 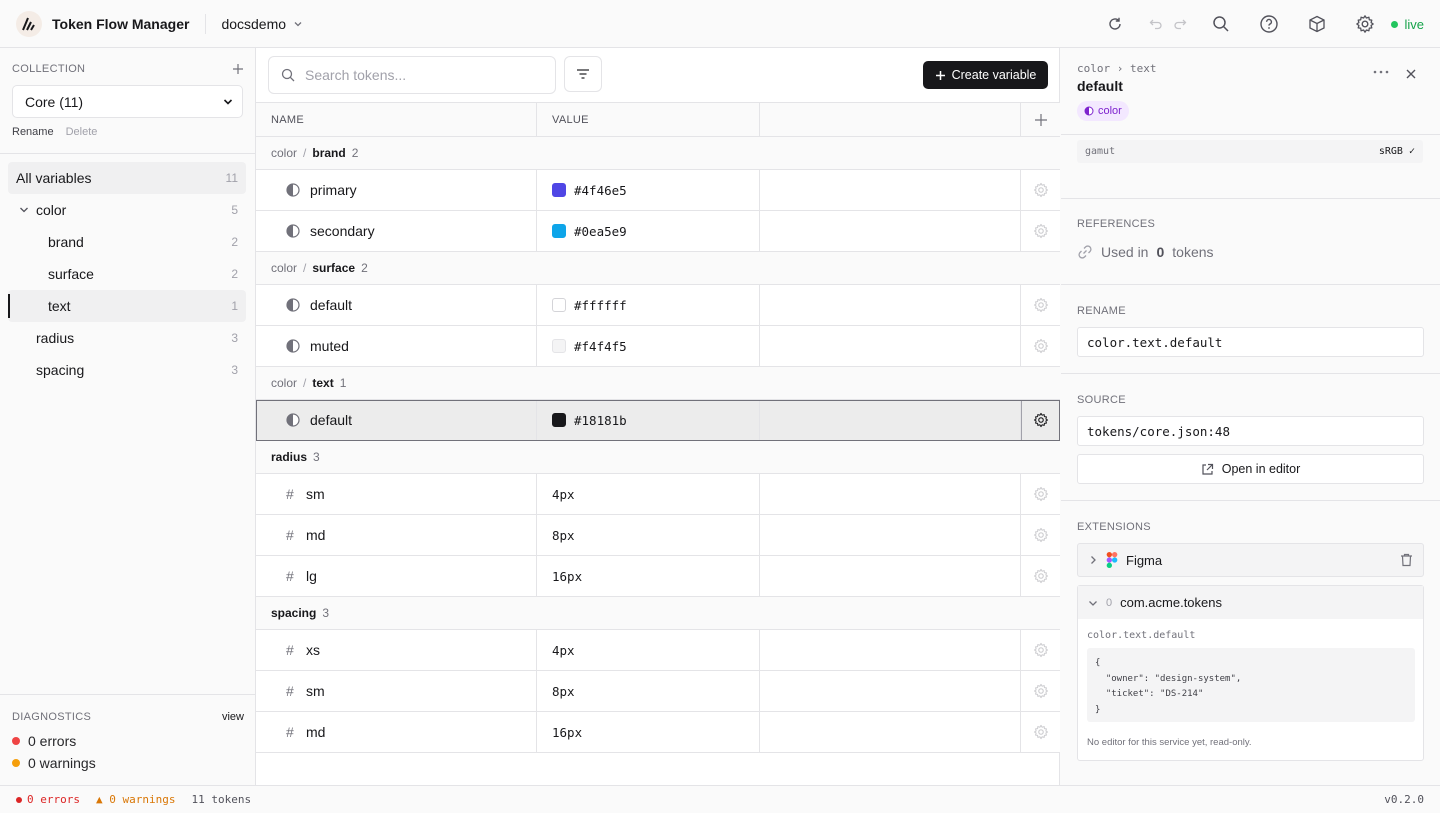 I want to click on search-input, so click(x=420, y=75).